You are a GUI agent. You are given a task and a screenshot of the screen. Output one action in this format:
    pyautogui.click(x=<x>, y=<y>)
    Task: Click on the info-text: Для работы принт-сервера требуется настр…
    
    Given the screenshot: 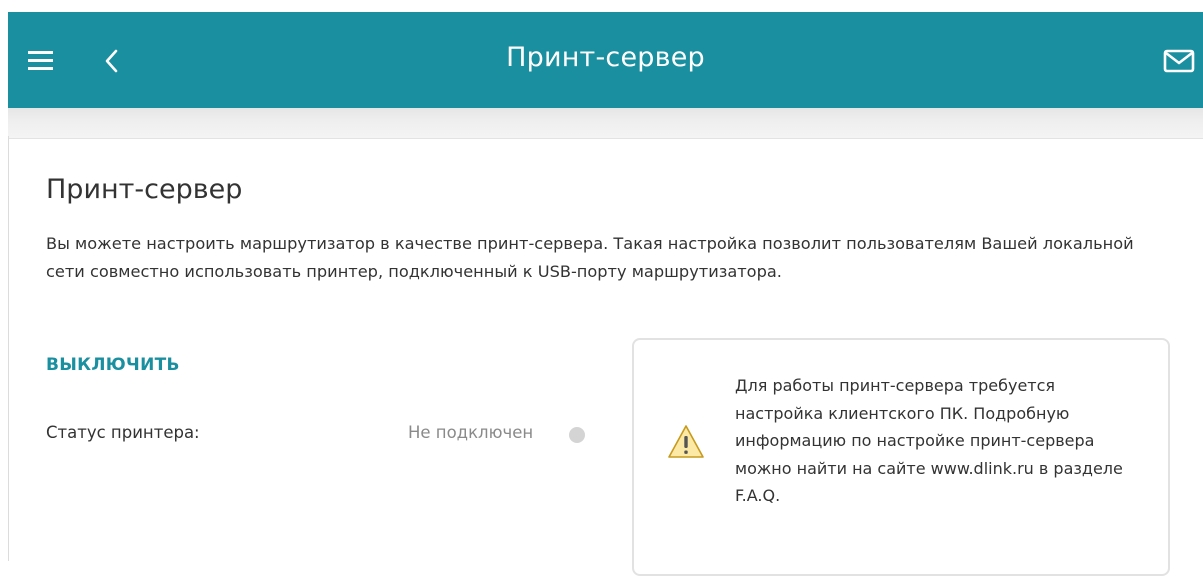 What is the action you would take?
    pyautogui.click(x=929, y=440)
    